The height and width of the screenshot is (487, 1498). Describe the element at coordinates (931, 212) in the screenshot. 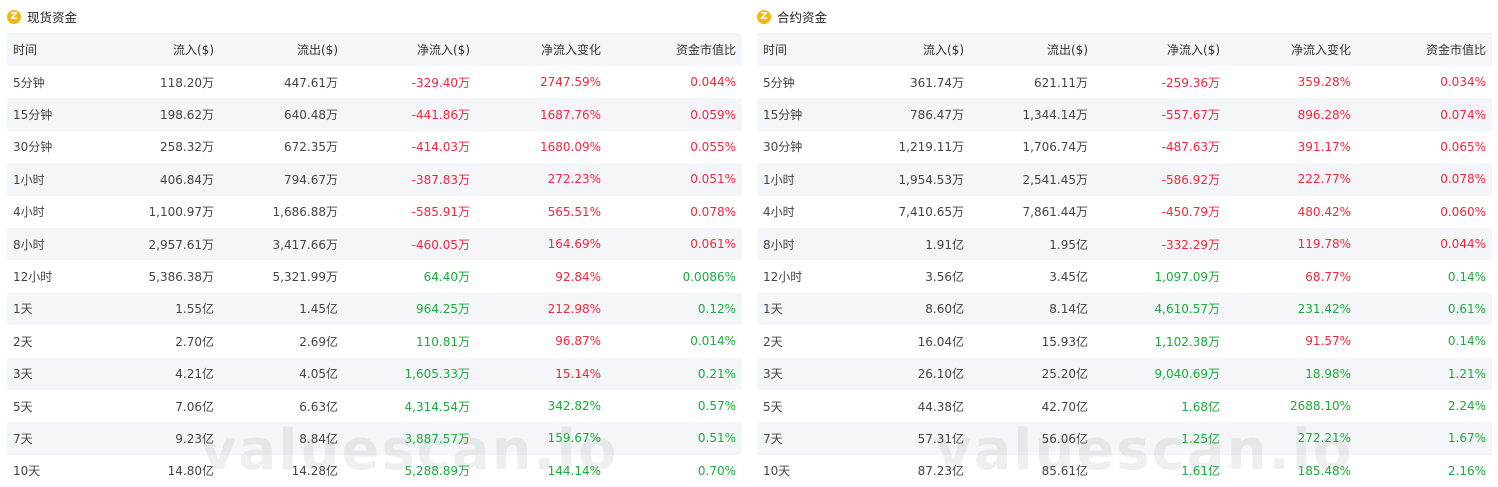

I see `cell-inflow: 7,410.65万` at that location.